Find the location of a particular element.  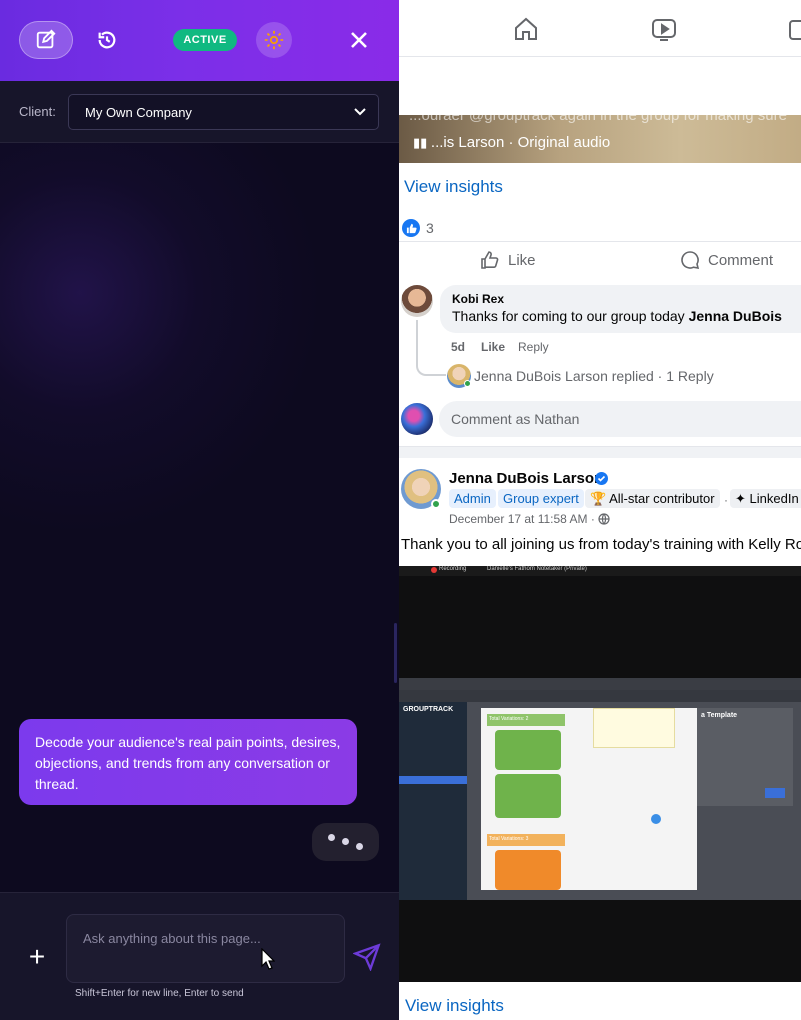

comment-author: Kobi Rex is located at coordinates (478, 299).